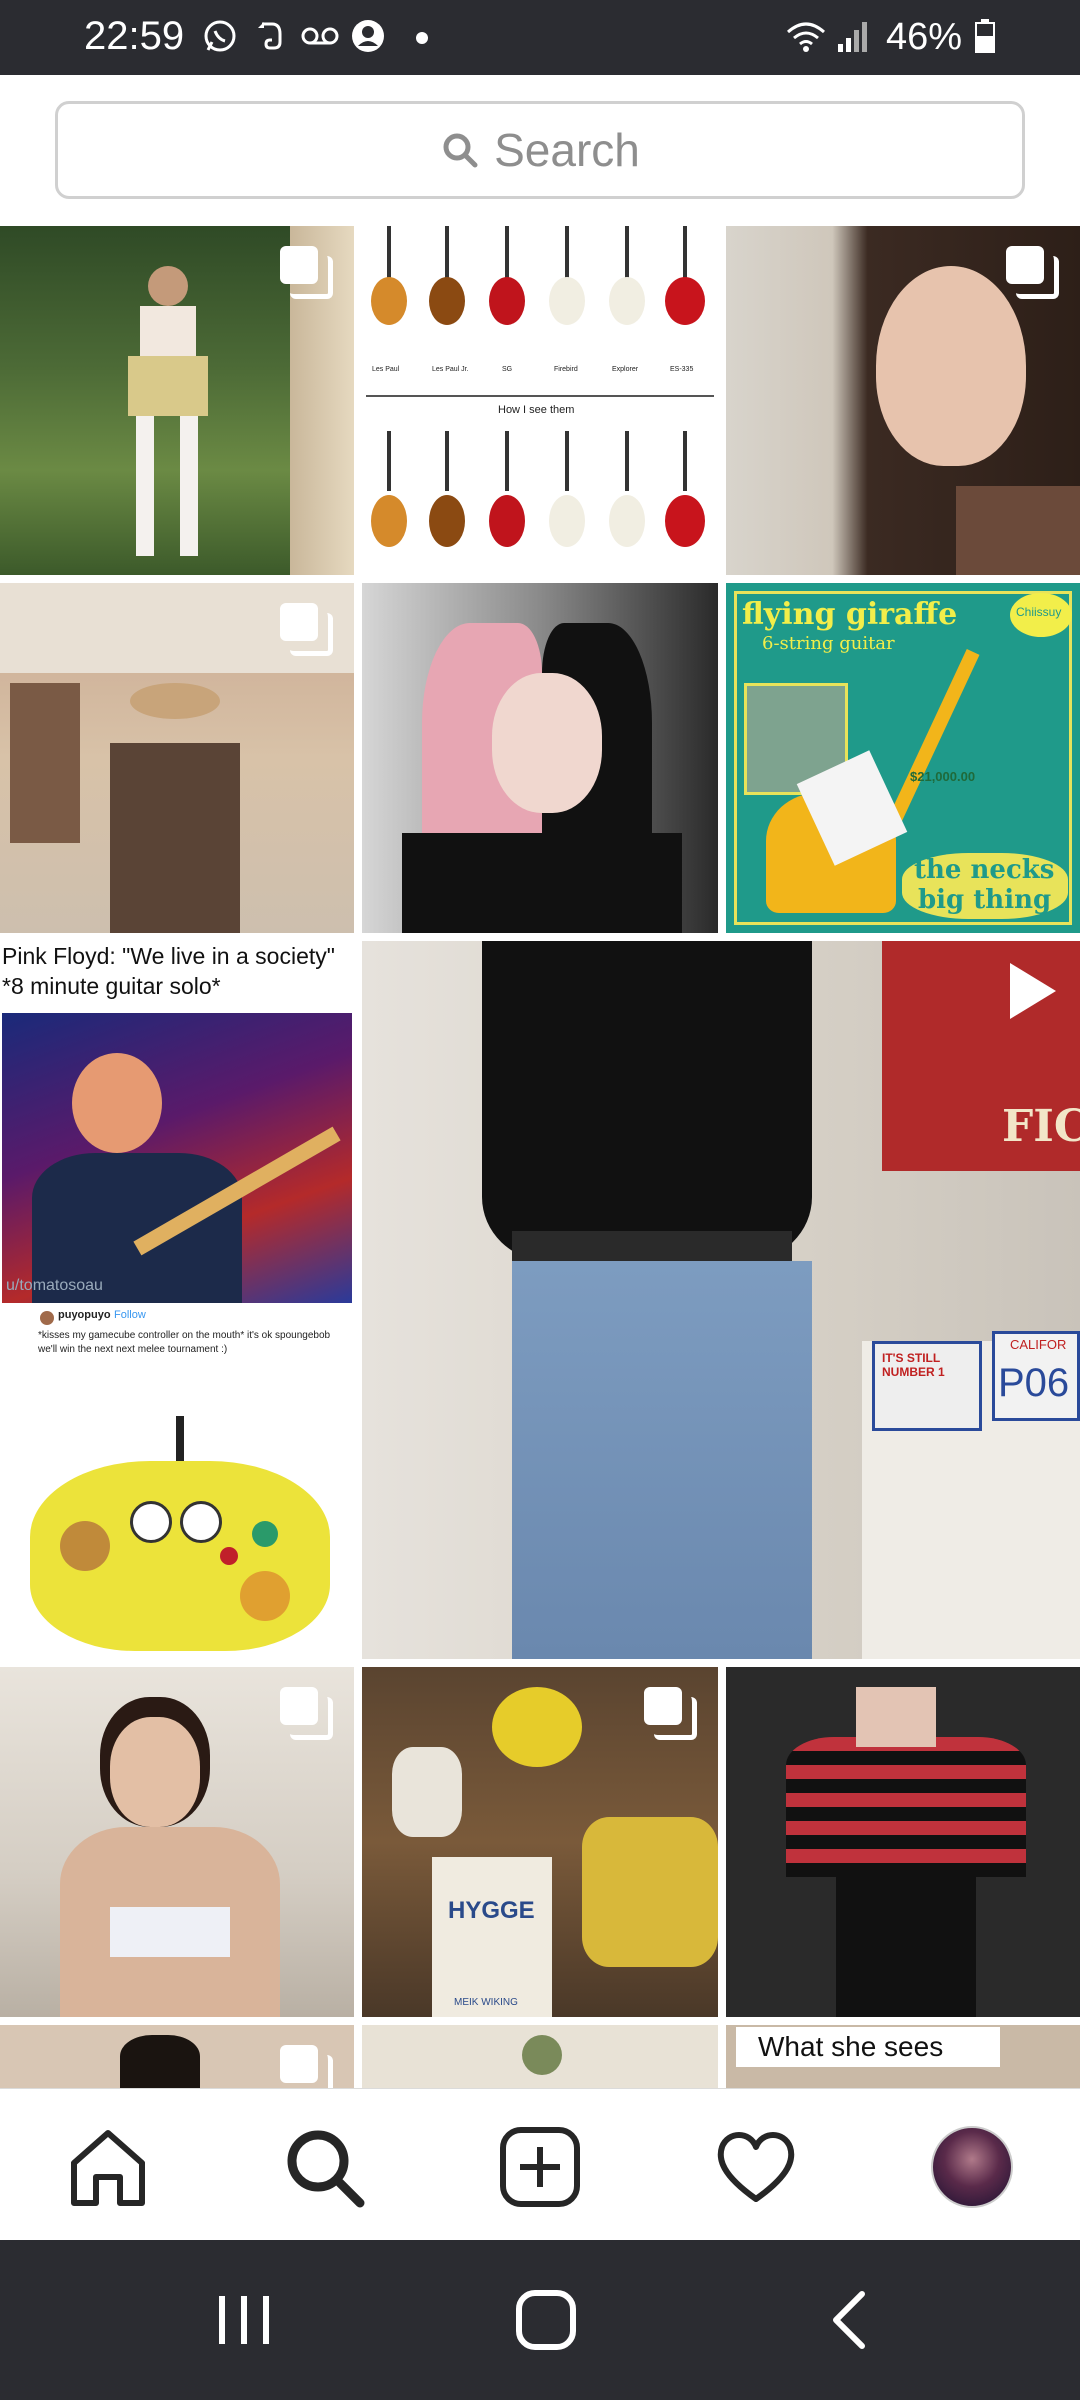  I want to click on nav-profile, so click(972, 2167).